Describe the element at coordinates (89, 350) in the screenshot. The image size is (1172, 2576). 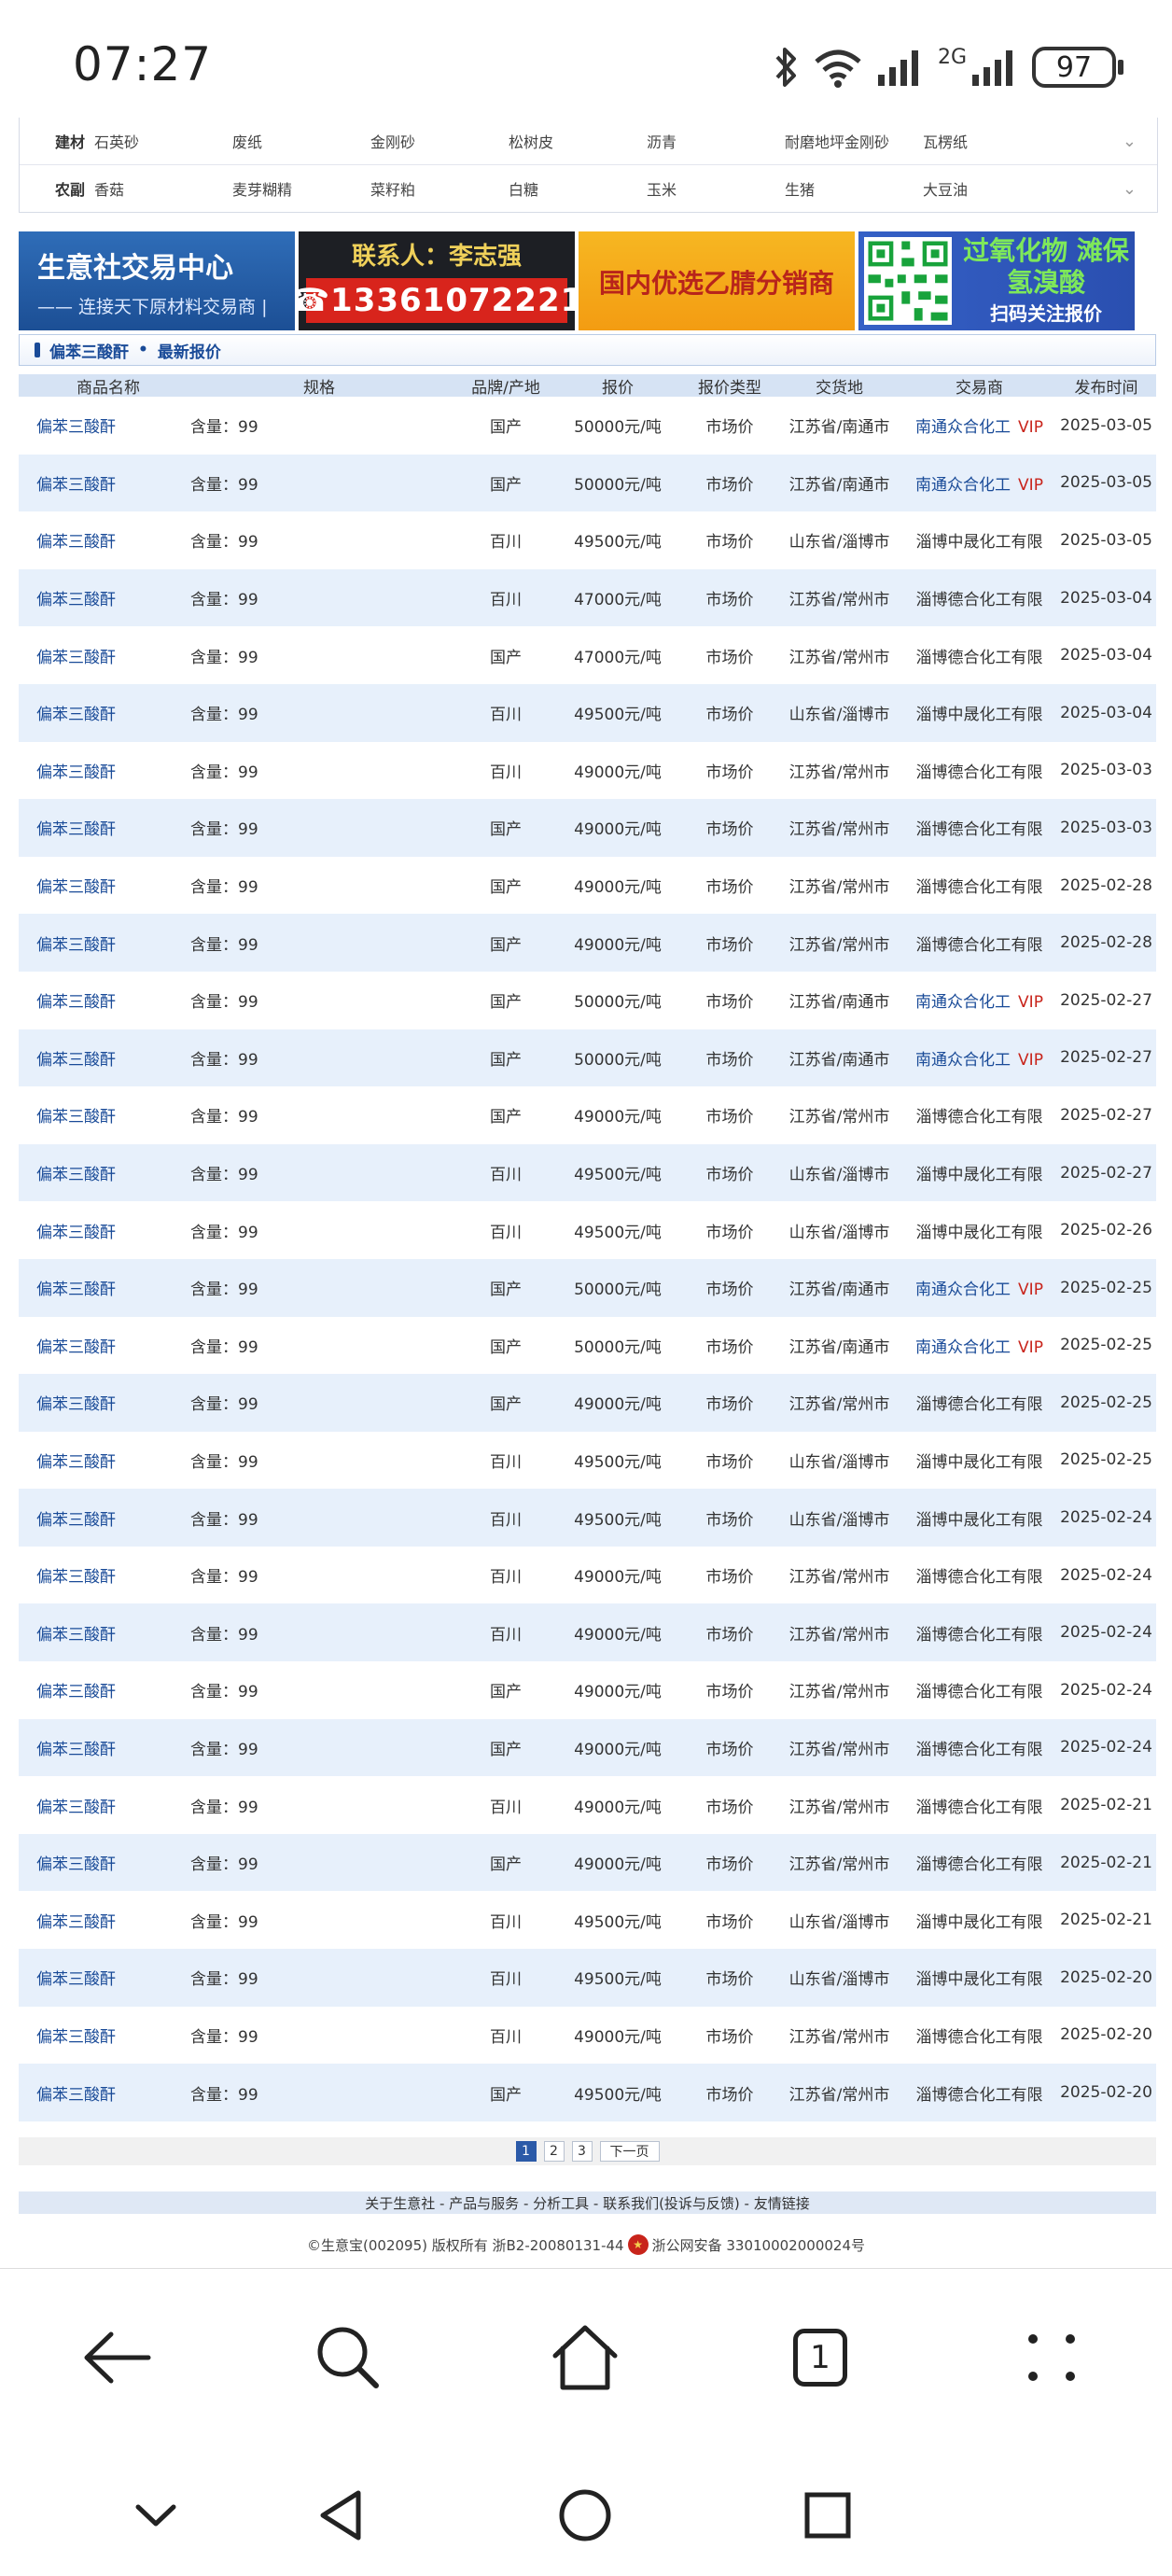
I see `section-product: 偏苯三酸酐` at that location.